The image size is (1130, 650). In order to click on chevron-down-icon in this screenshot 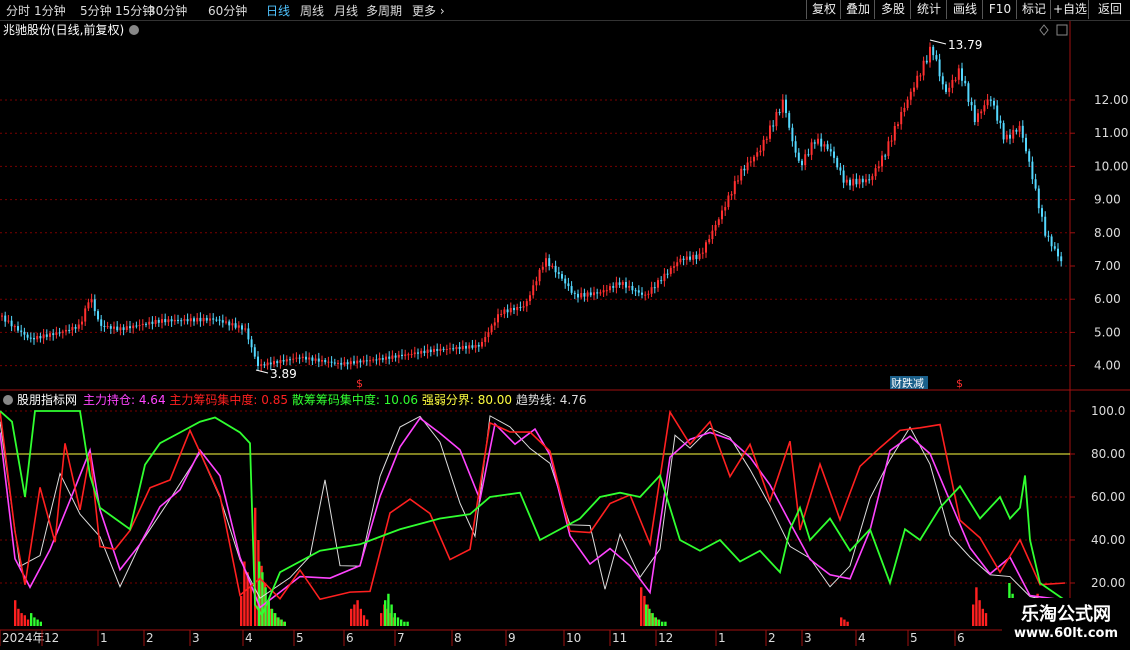, I will do `click(134, 30)`.